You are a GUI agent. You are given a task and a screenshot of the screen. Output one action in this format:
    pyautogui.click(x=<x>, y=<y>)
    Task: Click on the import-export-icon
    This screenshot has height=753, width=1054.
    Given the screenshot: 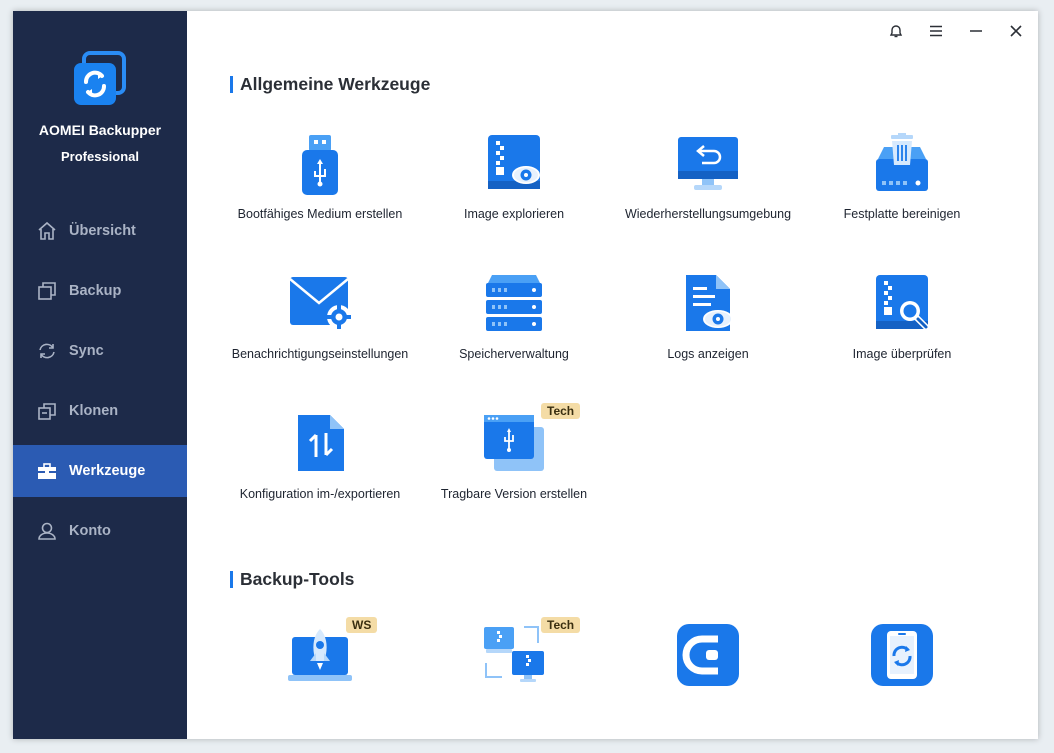 What is the action you would take?
    pyautogui.click(x=321, y=443)
    